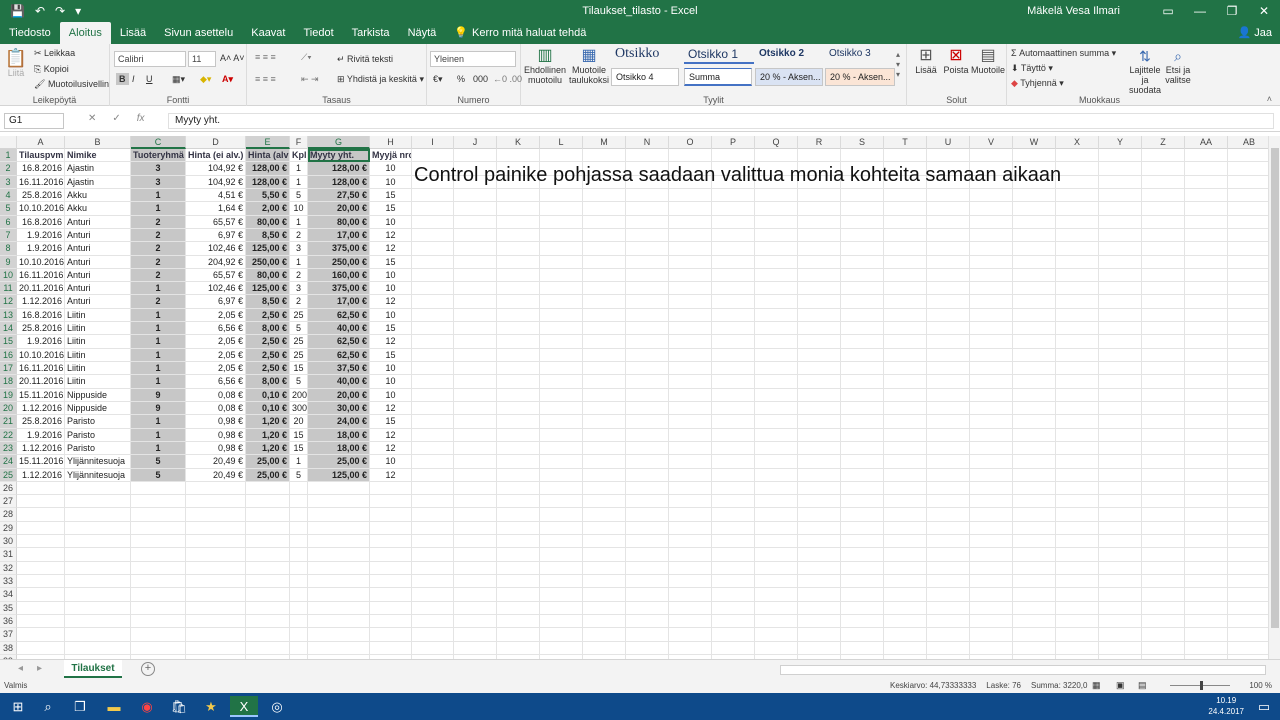  What do you see at coordinates (391, 382) in the screenshot?
I see `grid-cell: 10` at bounding box center [391, 382].